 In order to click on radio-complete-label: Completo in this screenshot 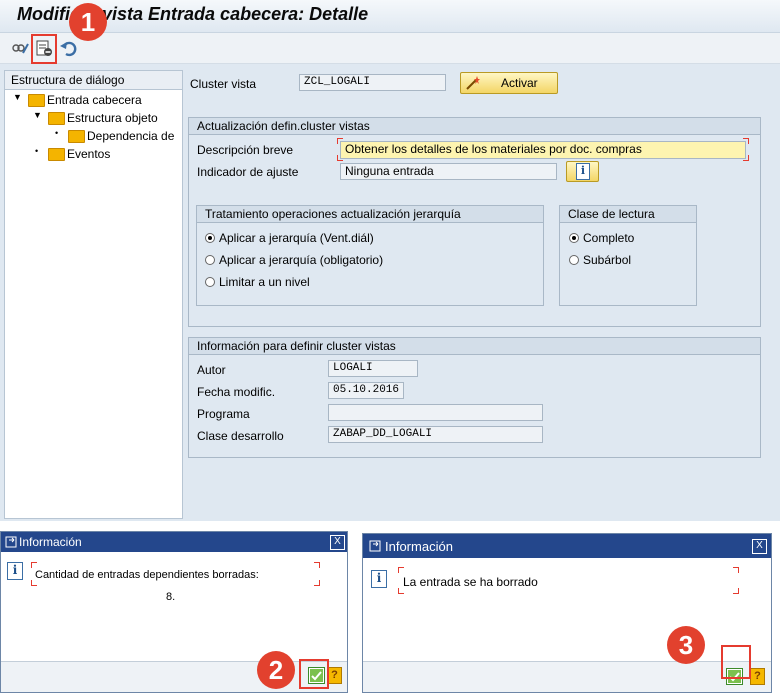, I will do `click(609, 238)`.